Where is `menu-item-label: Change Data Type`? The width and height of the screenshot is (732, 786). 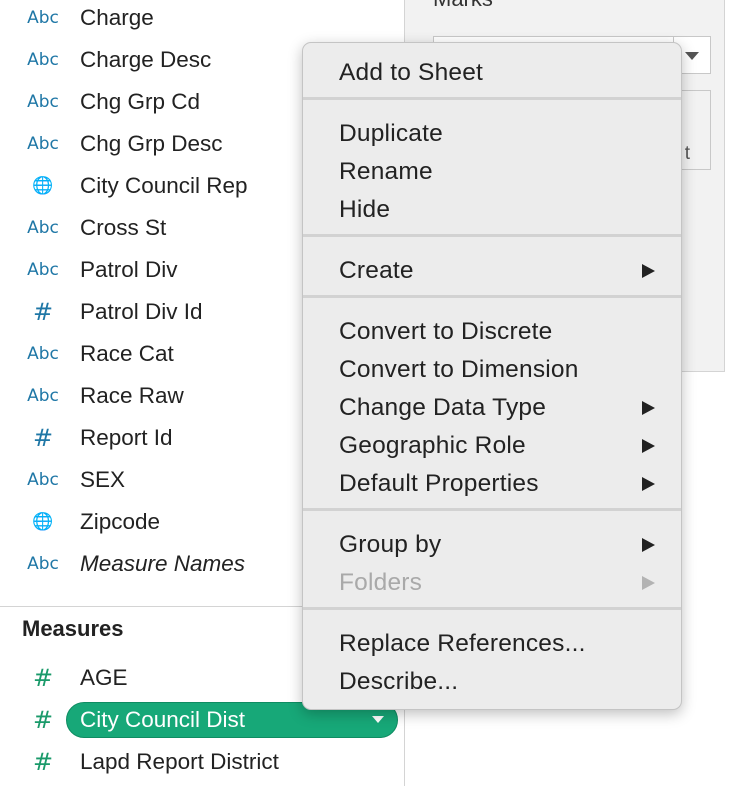 menu-item-label: Change Data Type is located at coordinates (443, 407).